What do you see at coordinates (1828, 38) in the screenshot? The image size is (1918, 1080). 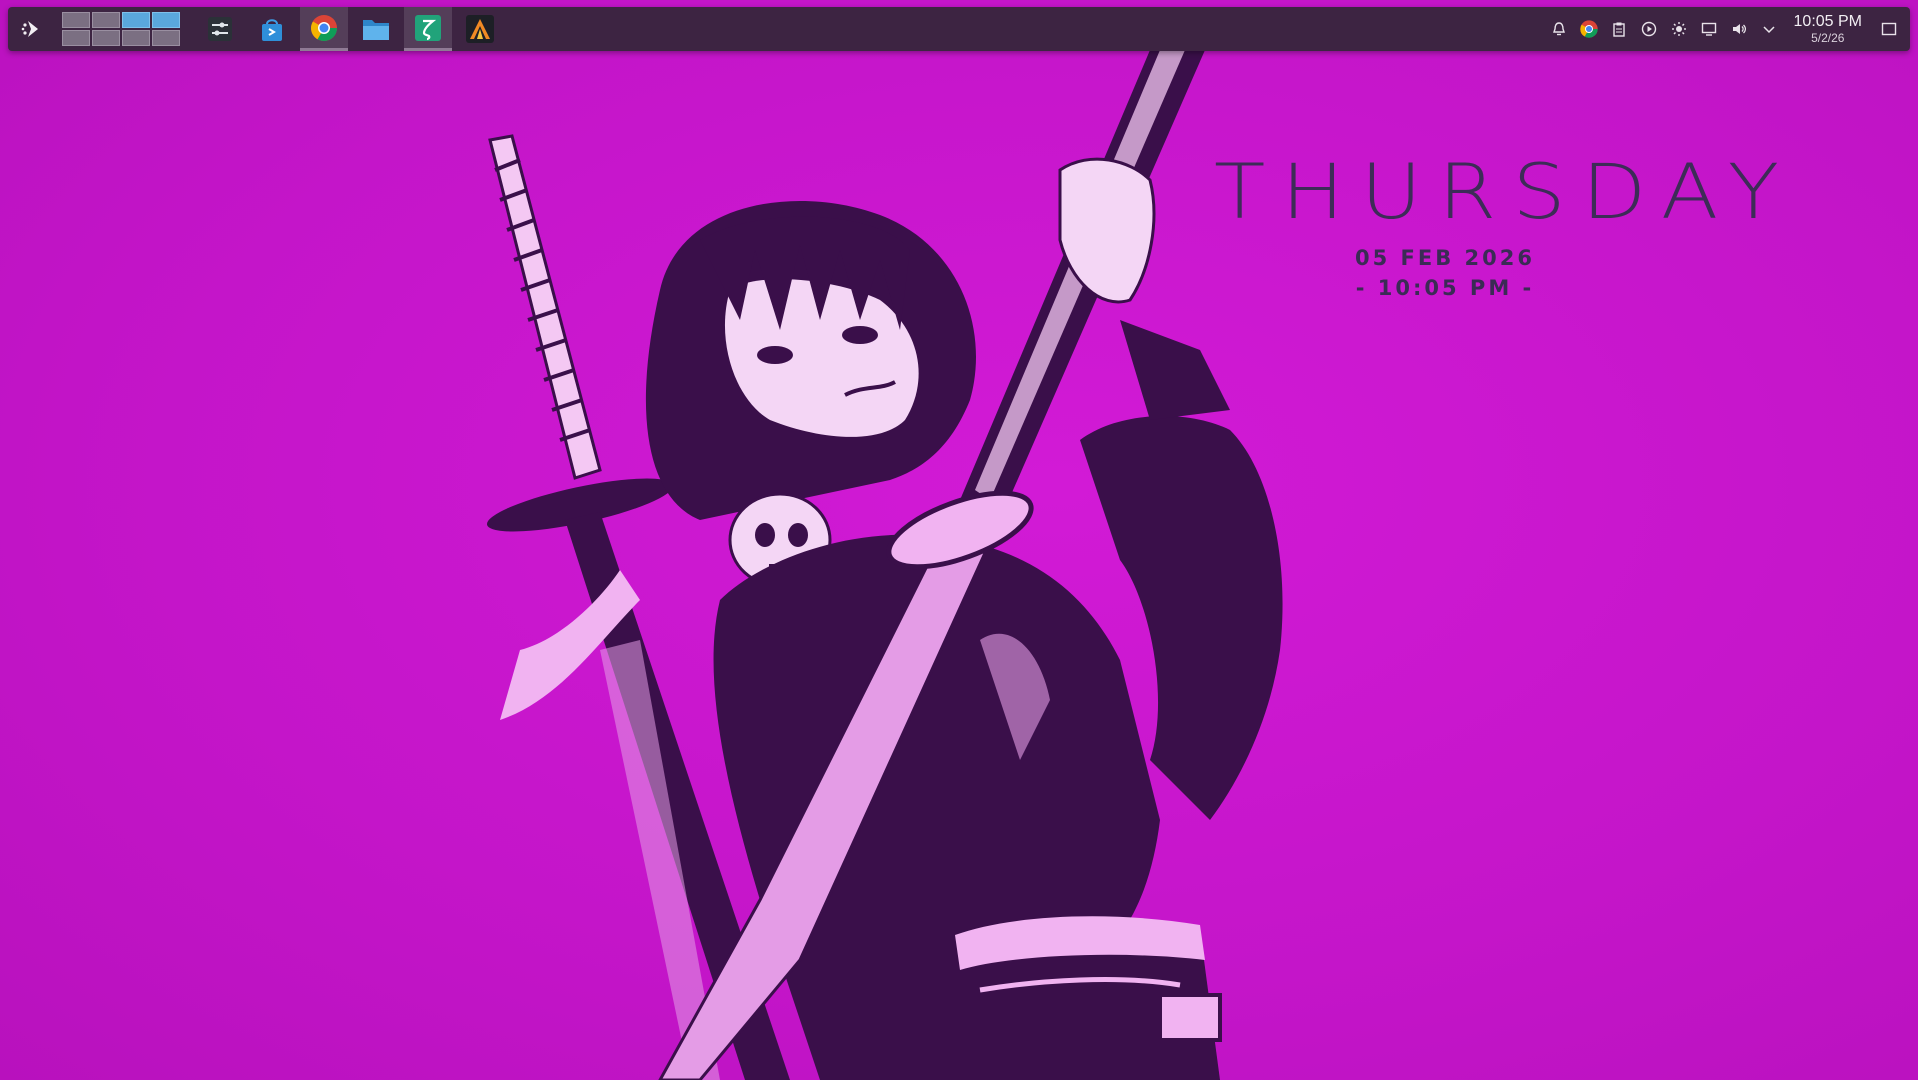 I see `clock-date: 5/2/26` at bounding box center [1828, 38].